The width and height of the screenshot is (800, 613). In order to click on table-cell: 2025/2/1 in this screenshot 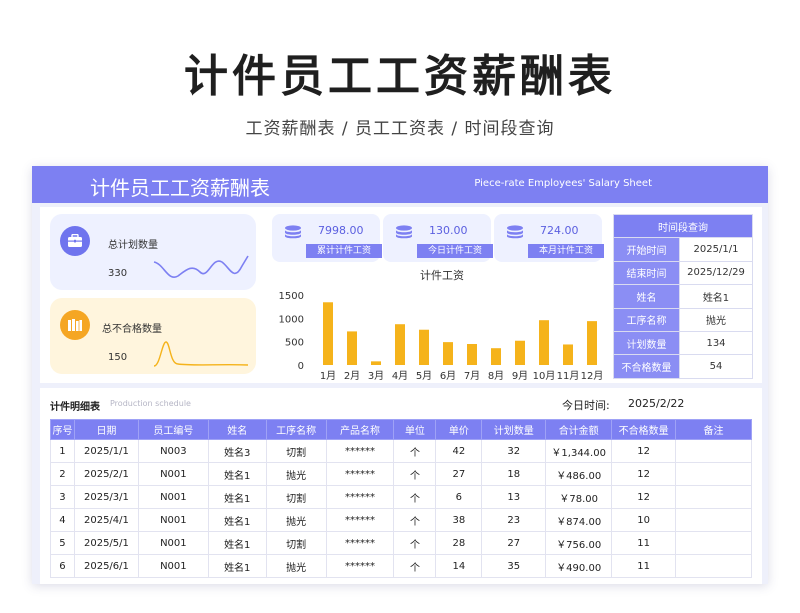, I will do `click(106, 474)`.